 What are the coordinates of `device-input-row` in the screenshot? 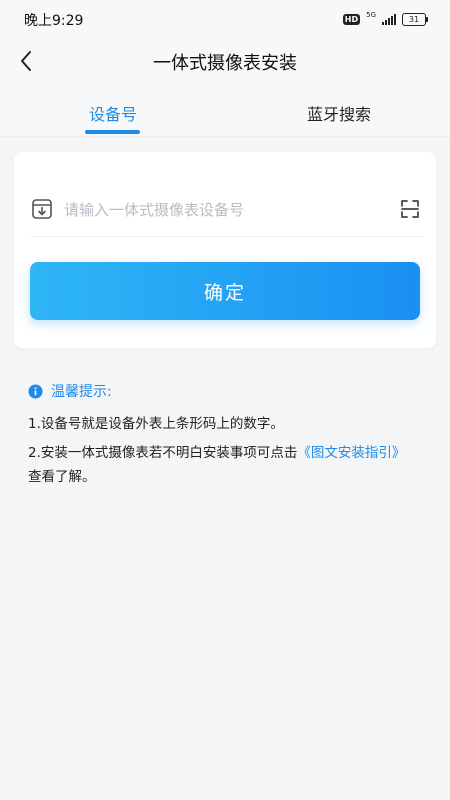 It's located at (226, 212).